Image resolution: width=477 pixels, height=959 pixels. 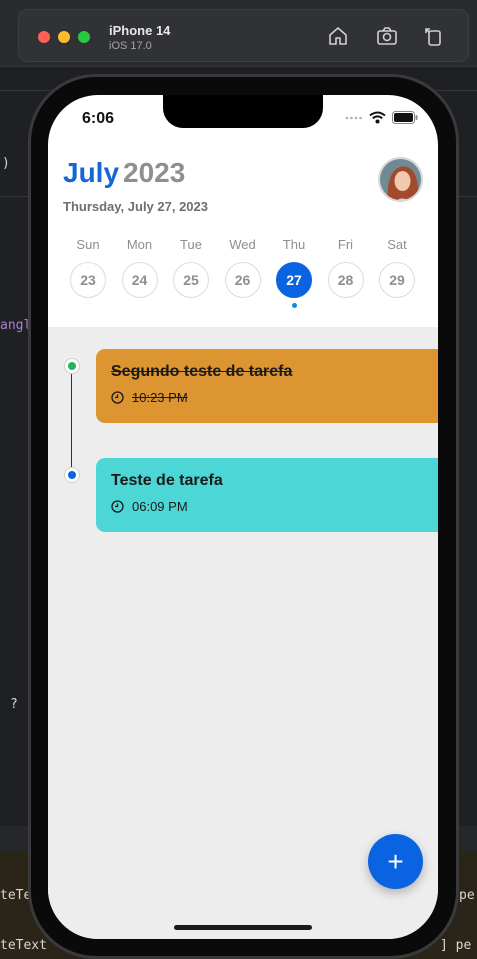 I want to click on rotate-icon, so click(x=434, y=36).